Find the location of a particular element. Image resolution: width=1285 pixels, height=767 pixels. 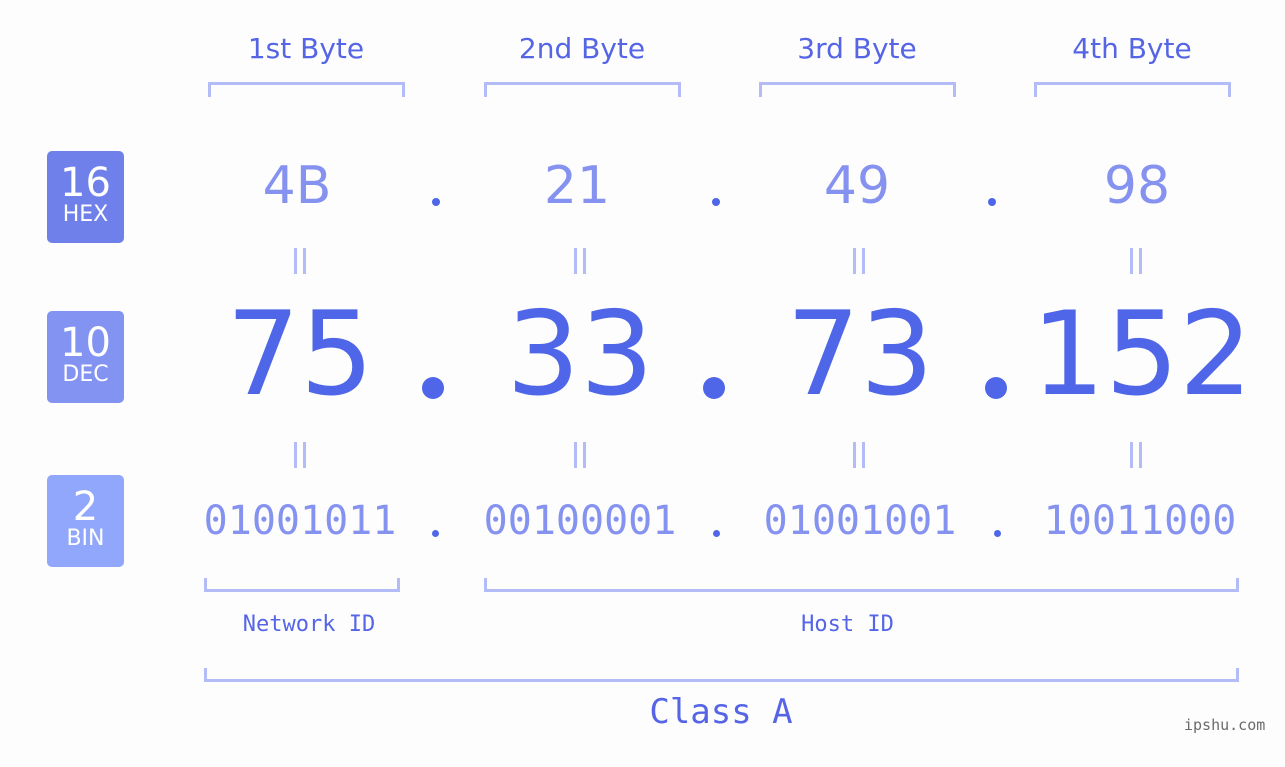

dec-label: DEC is located at coordinates (85, 374).